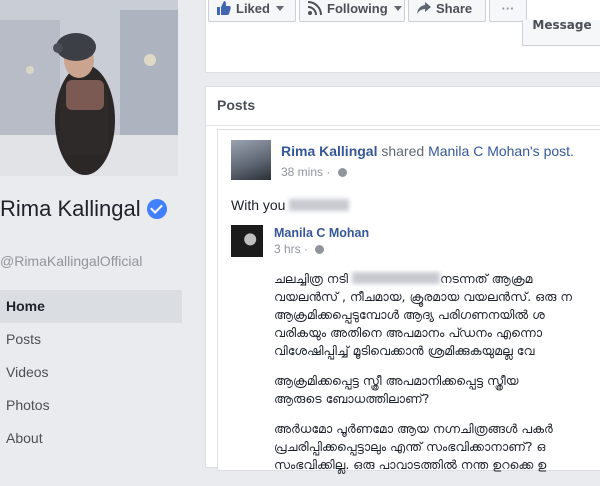  Describe the element at coordinates (321, 233) in the screenshot. I see `shared-author-link: Manila C Mohan` at that location.